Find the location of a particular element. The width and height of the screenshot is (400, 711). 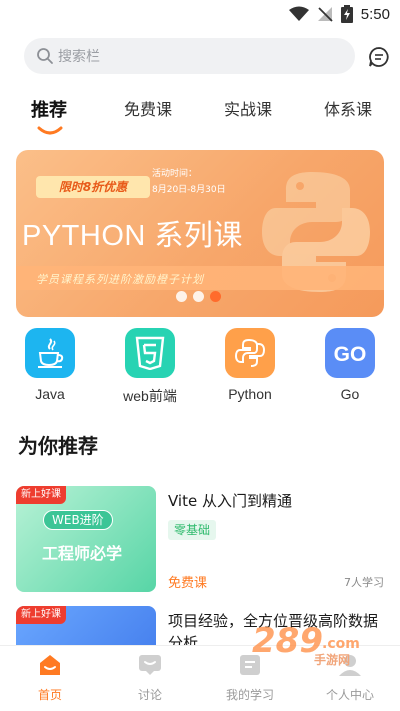

category-label: Go is located at coordinates (350, 394).